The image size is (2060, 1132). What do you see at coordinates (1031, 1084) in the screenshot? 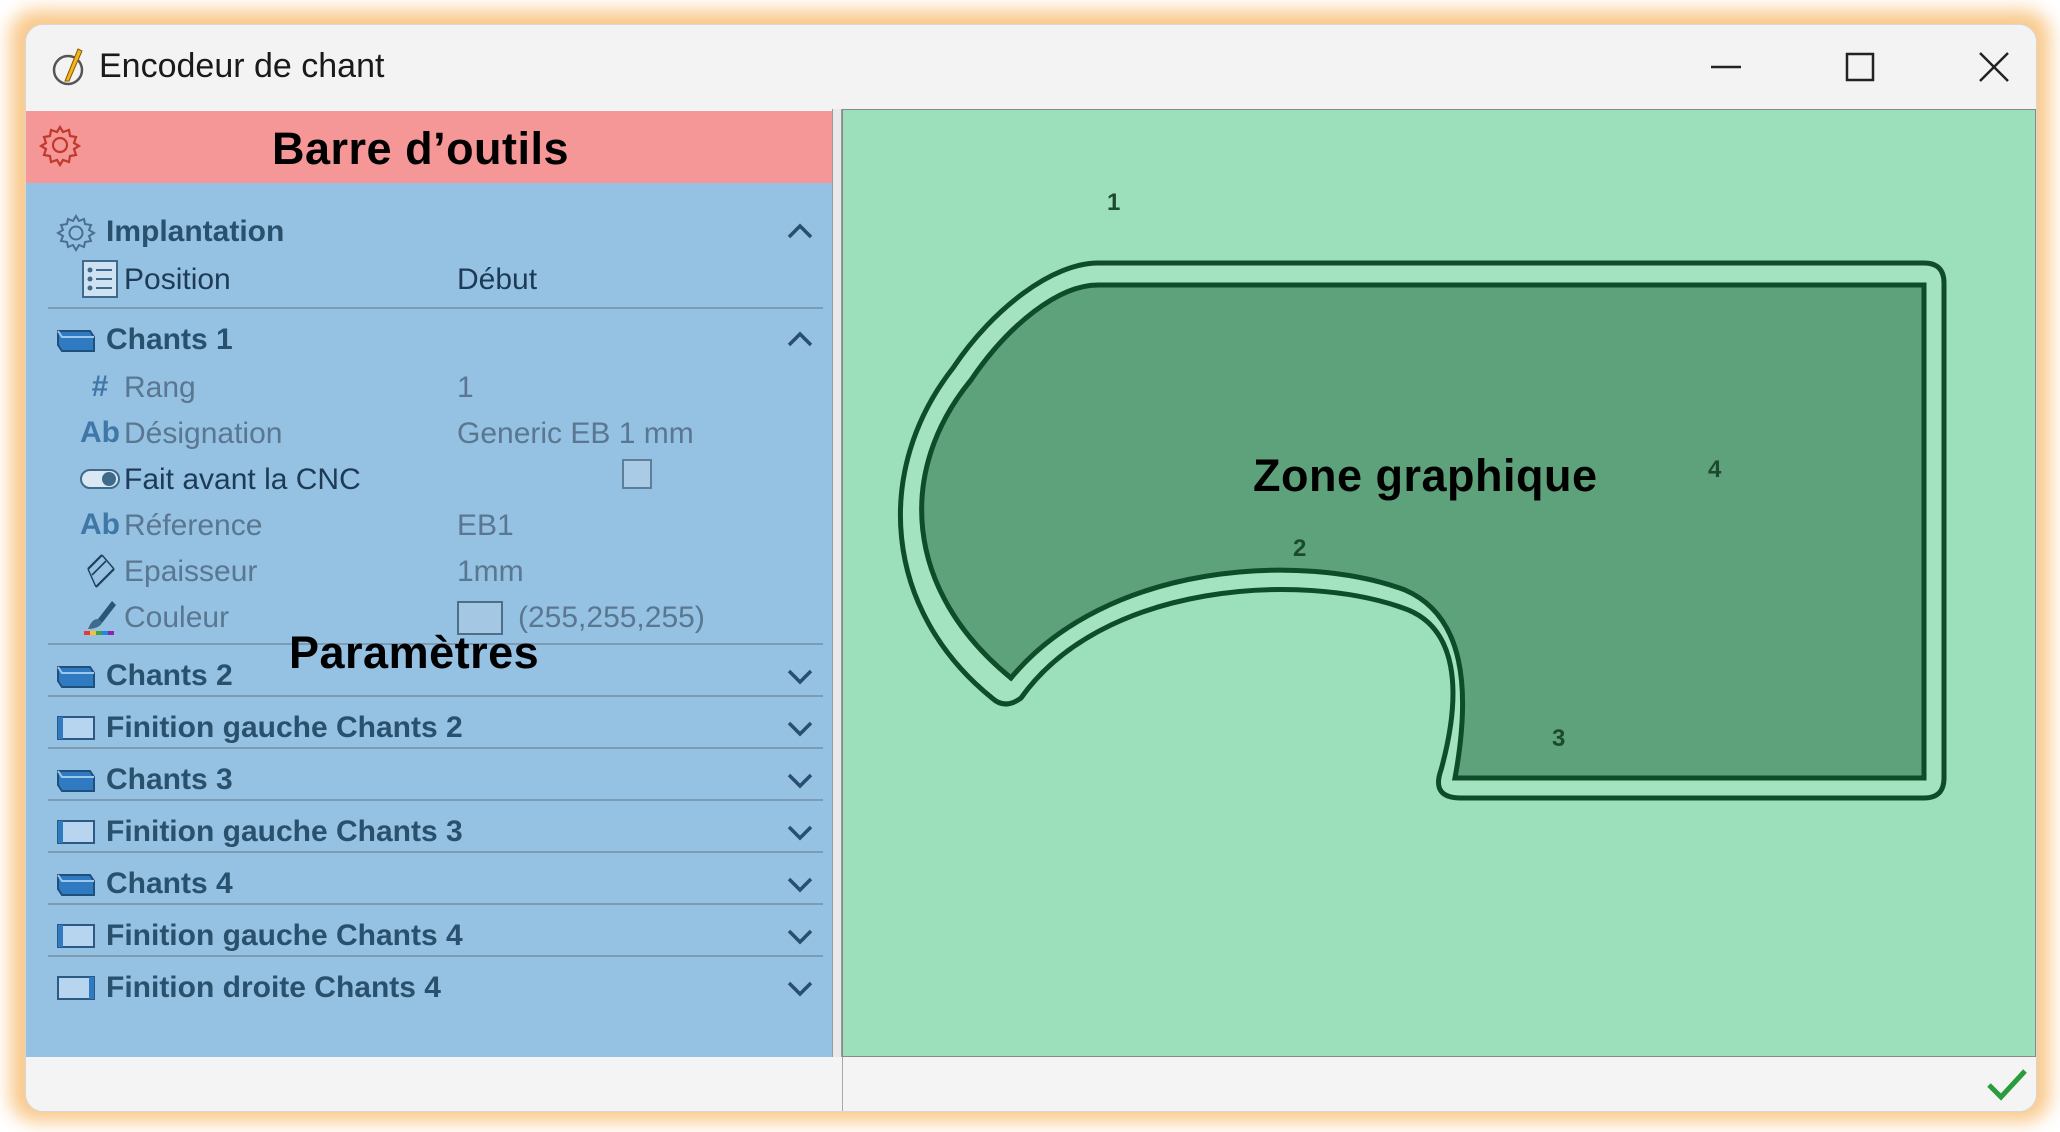
I see `footer-bar` at bounding box center [1031, 1084].